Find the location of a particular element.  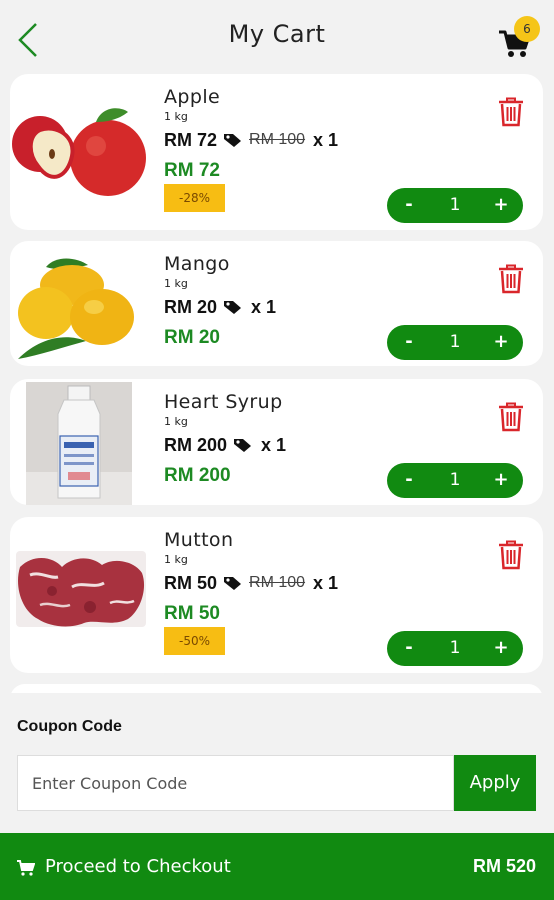

app-header: My Cart 6 is located at coordinates (277, 35).